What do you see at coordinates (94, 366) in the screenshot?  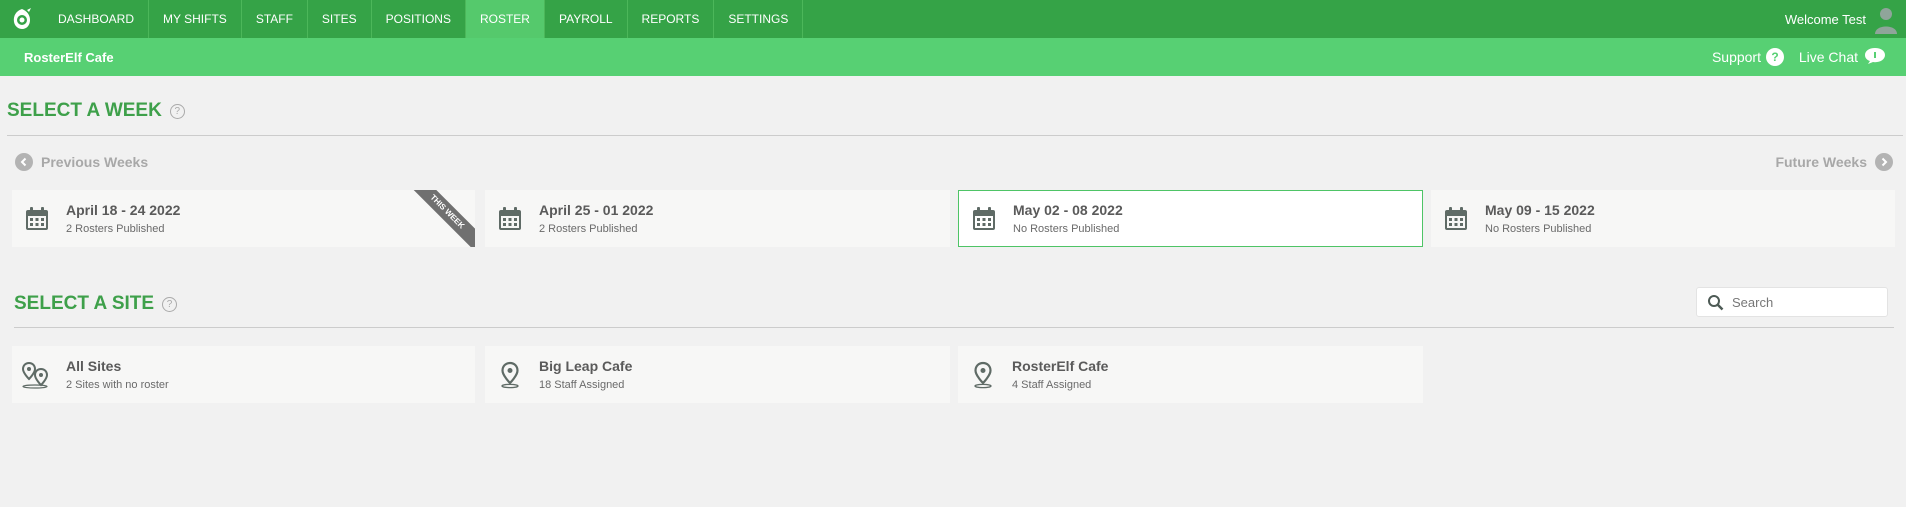 I see `site-title: All Sites` at bounding box center [94, 366].